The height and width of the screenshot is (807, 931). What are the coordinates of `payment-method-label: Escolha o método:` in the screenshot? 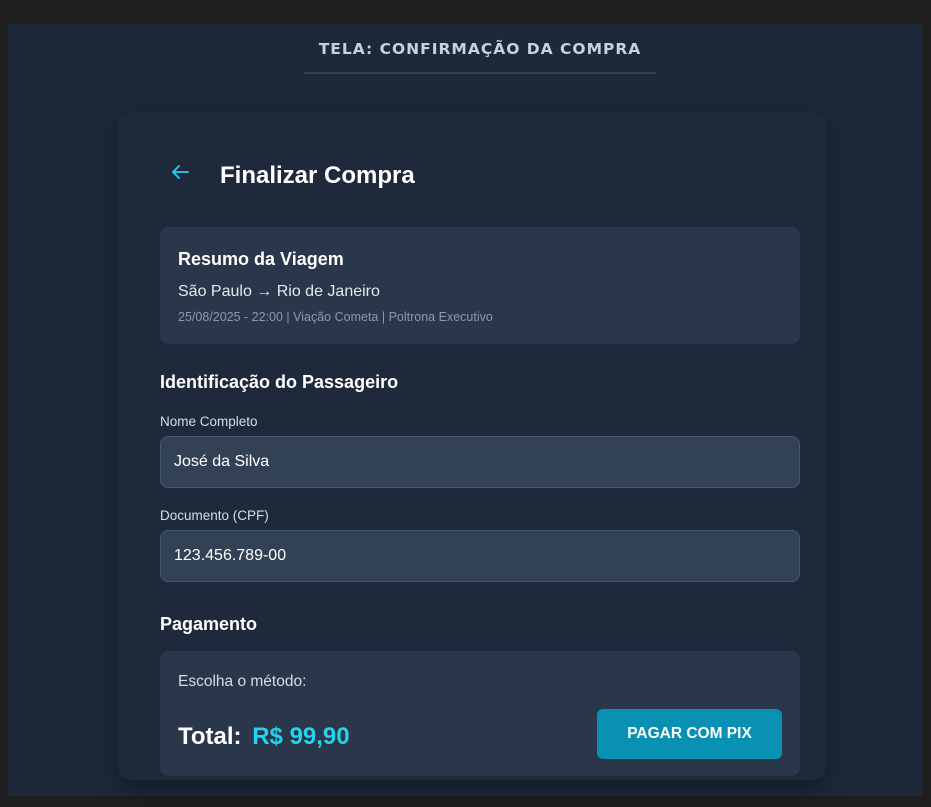 It's located at (242, 681).